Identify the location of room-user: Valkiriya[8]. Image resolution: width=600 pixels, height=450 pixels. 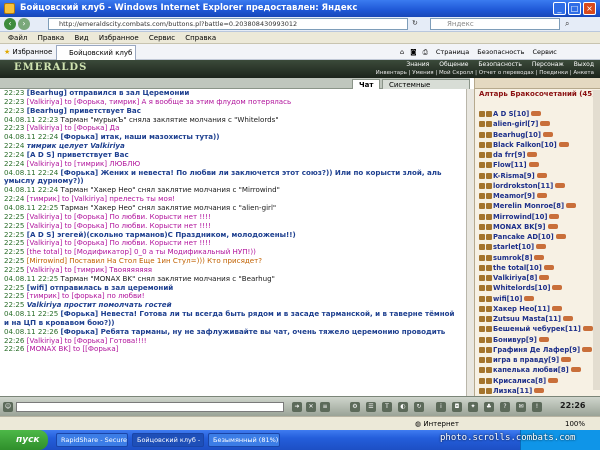
(536, 278).